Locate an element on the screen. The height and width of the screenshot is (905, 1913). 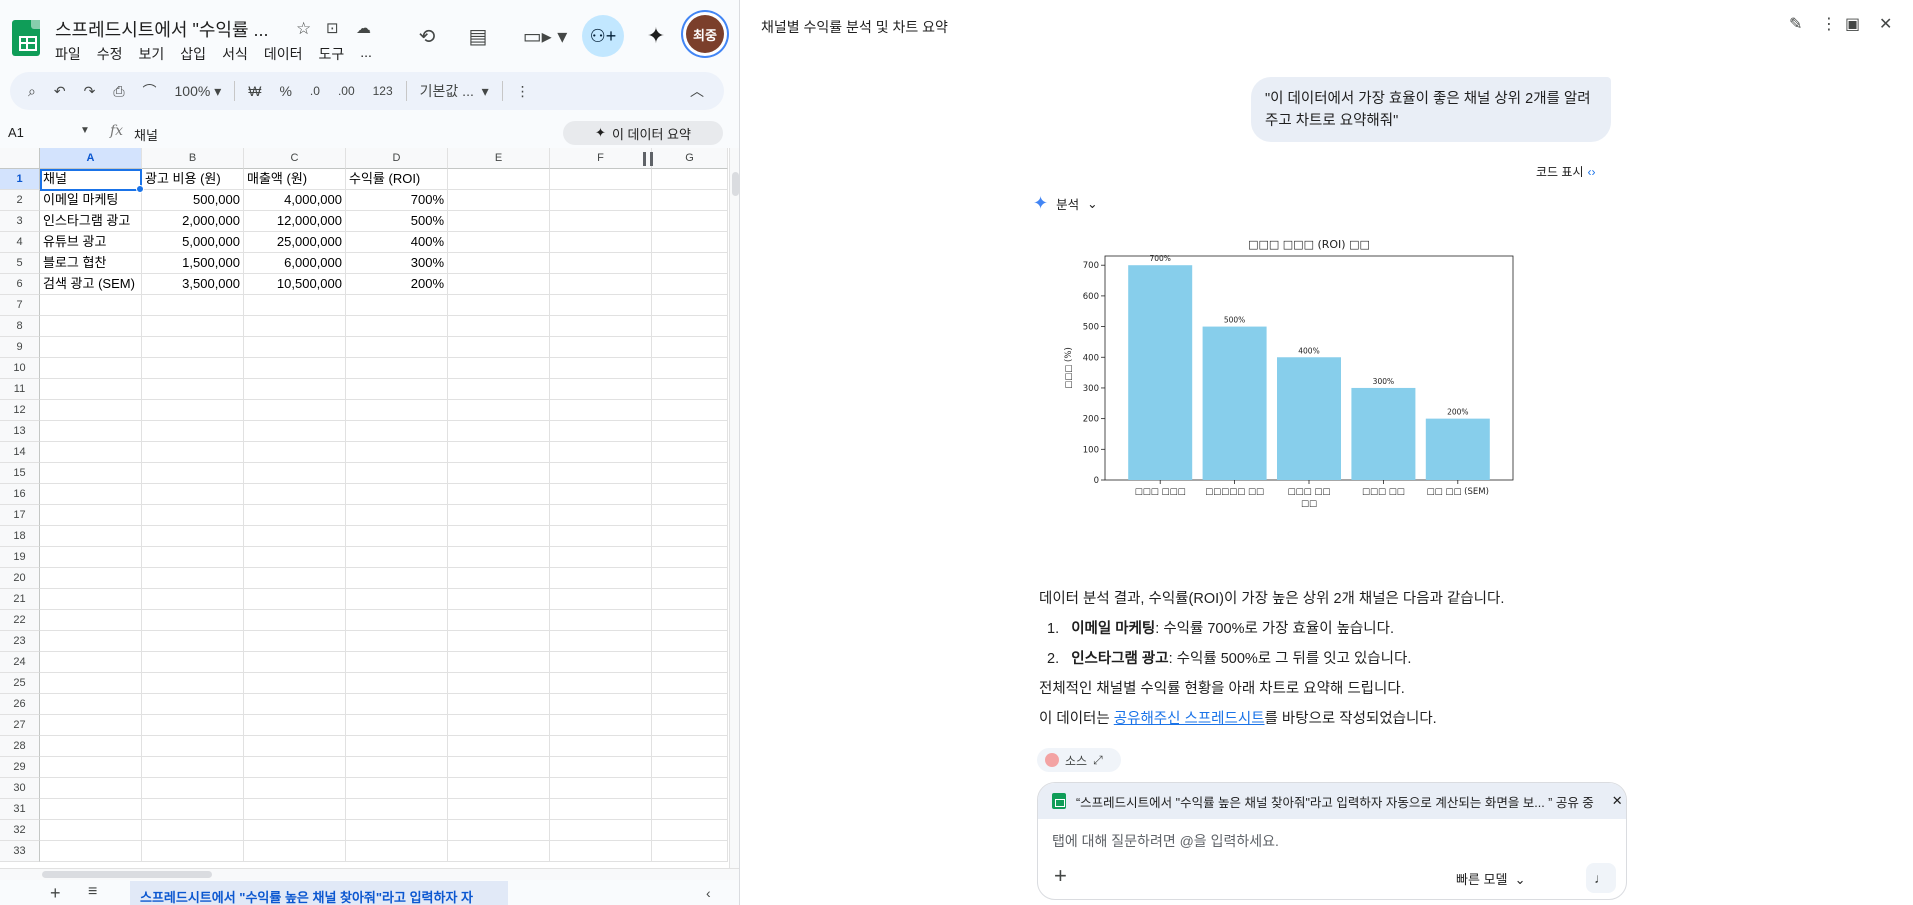
cell: 검색 광고 (SEM) is located at coordinates (91, 284).